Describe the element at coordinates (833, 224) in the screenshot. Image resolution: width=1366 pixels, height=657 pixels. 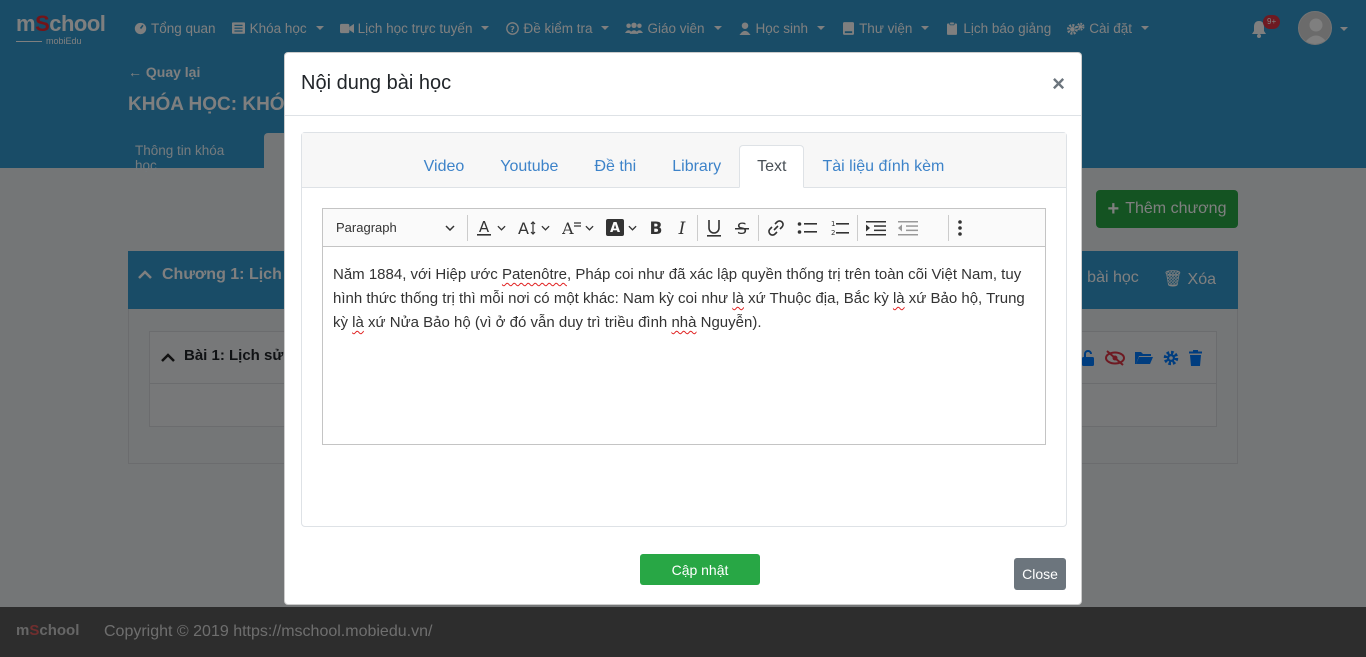
I see `svg-text: 1` at that location.